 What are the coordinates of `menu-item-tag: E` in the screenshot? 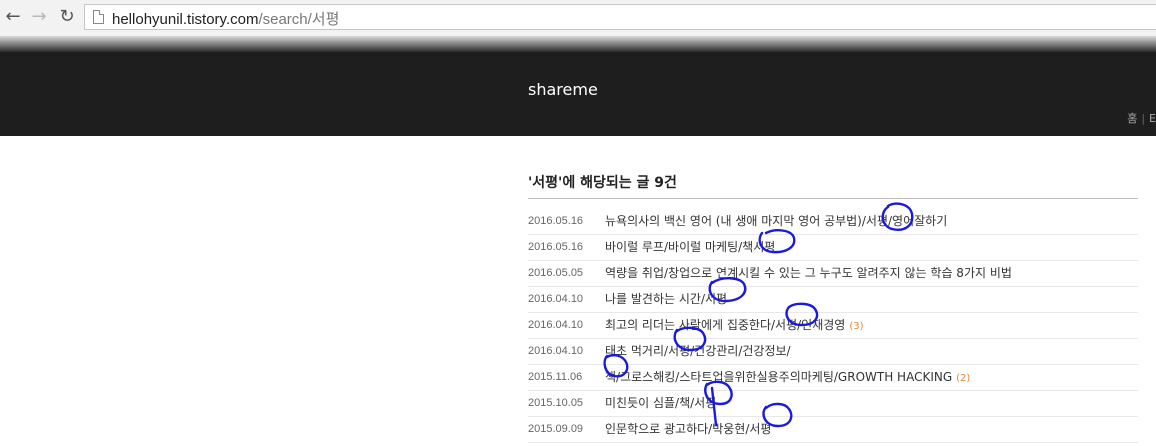 It's located at (1152, 118).